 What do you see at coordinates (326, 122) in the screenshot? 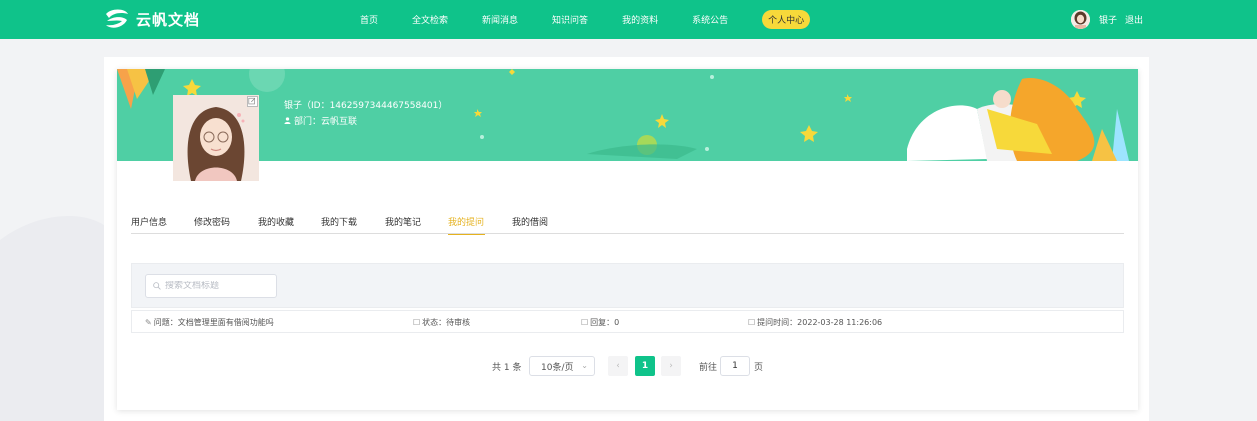
I see `department-text: 部门：云帆互联` at bounding box center [326, 122].